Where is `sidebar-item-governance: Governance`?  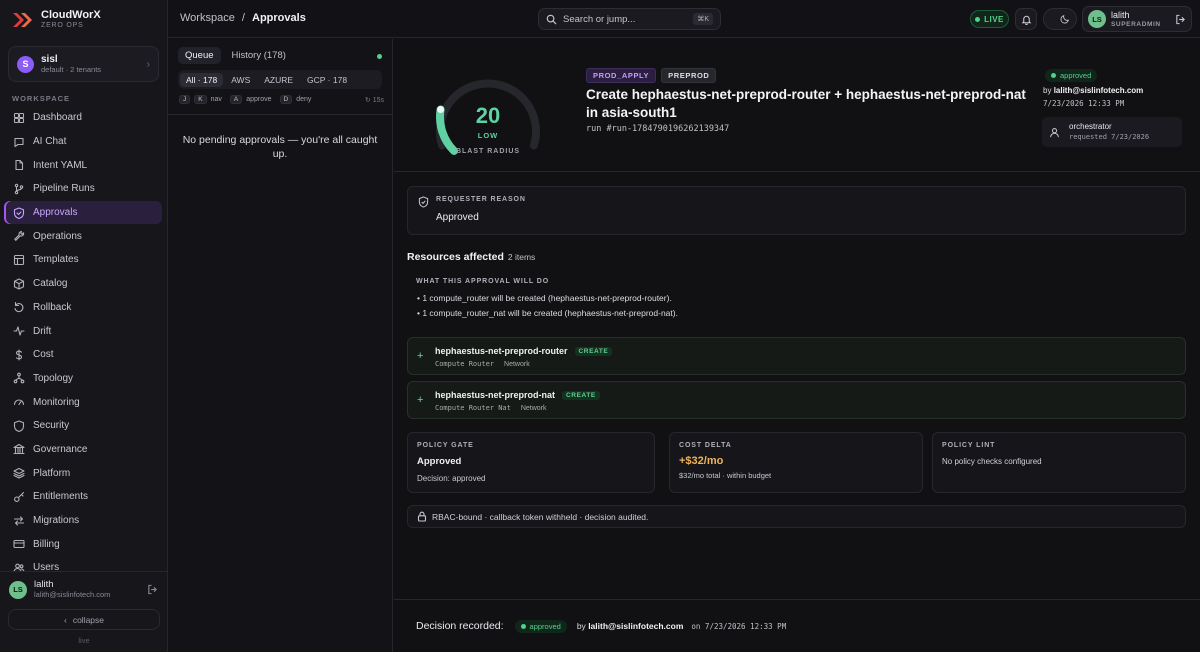 sidebar-item-governance: Governance is located at coordinates (83, 450).